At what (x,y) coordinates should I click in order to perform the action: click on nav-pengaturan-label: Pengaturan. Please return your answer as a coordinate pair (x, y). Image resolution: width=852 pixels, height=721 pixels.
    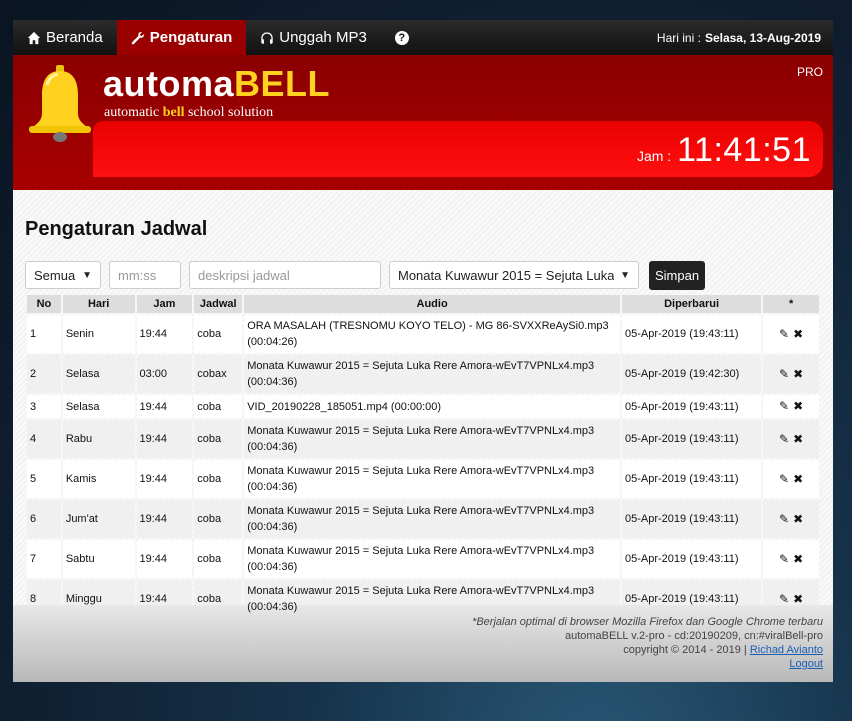
    Looking at the image, I should click on (191, 37).